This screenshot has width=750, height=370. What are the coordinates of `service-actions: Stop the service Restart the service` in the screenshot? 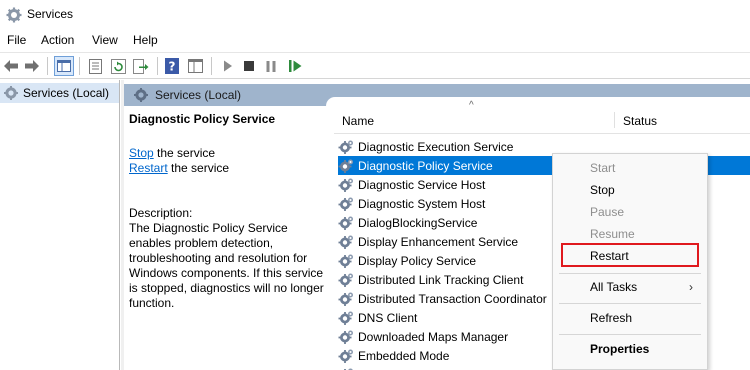 It's located at (229, 161).